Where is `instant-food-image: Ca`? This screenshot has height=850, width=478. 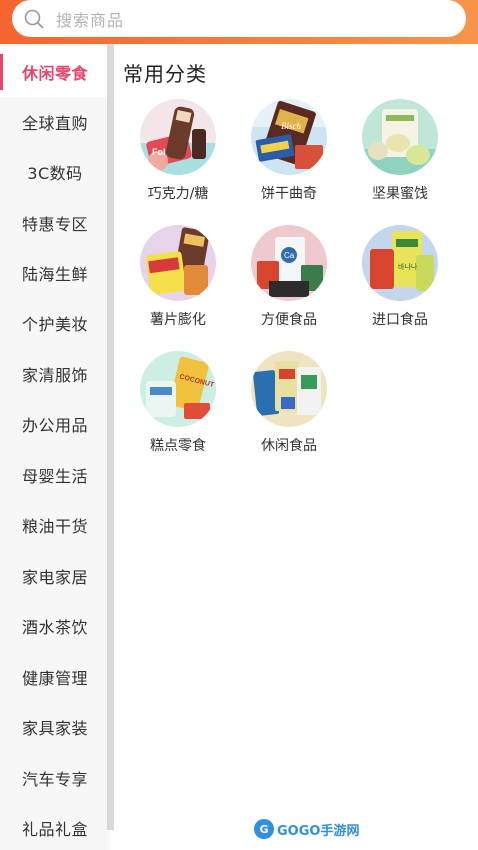
instant-food-image: Ca is located at coordinates (289, 263).